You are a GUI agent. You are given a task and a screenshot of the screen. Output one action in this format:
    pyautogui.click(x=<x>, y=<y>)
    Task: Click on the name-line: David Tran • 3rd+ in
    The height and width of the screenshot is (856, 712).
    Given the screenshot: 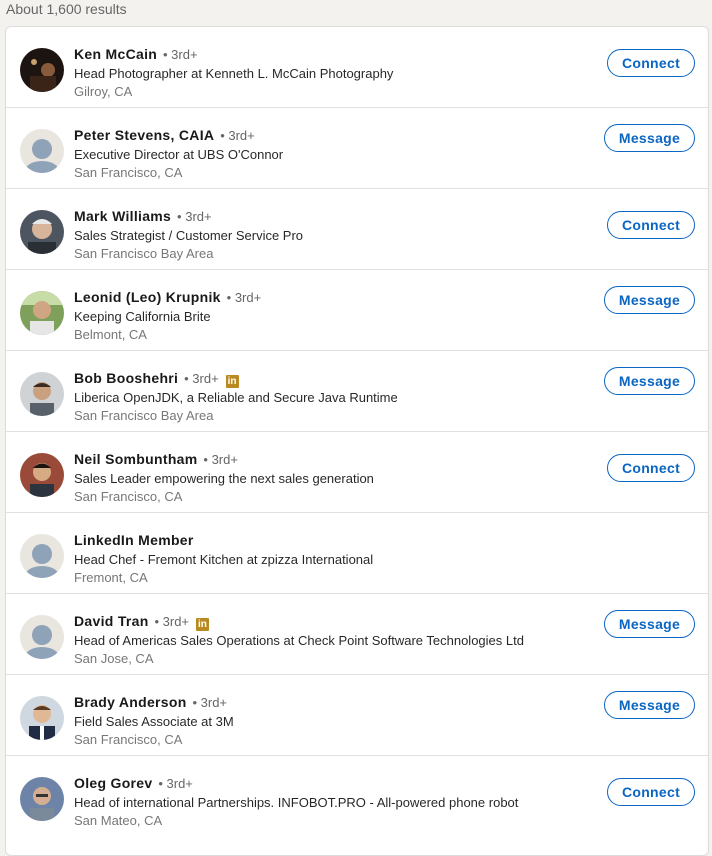 What is the action you would take?
    pyautogui.click(x=141, y=621)
    